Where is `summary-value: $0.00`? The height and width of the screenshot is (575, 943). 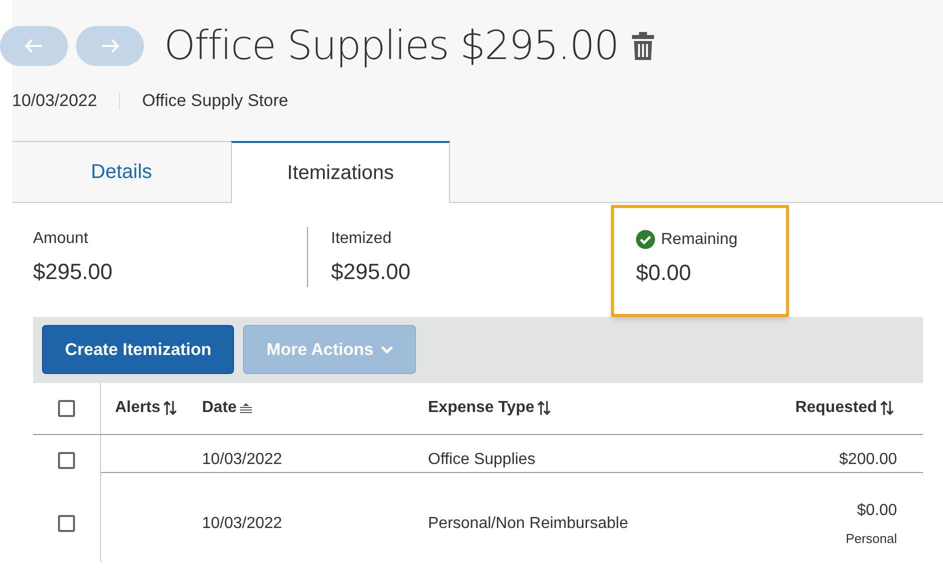 summary-value: $0.00 is located at coordinates (664, 272).